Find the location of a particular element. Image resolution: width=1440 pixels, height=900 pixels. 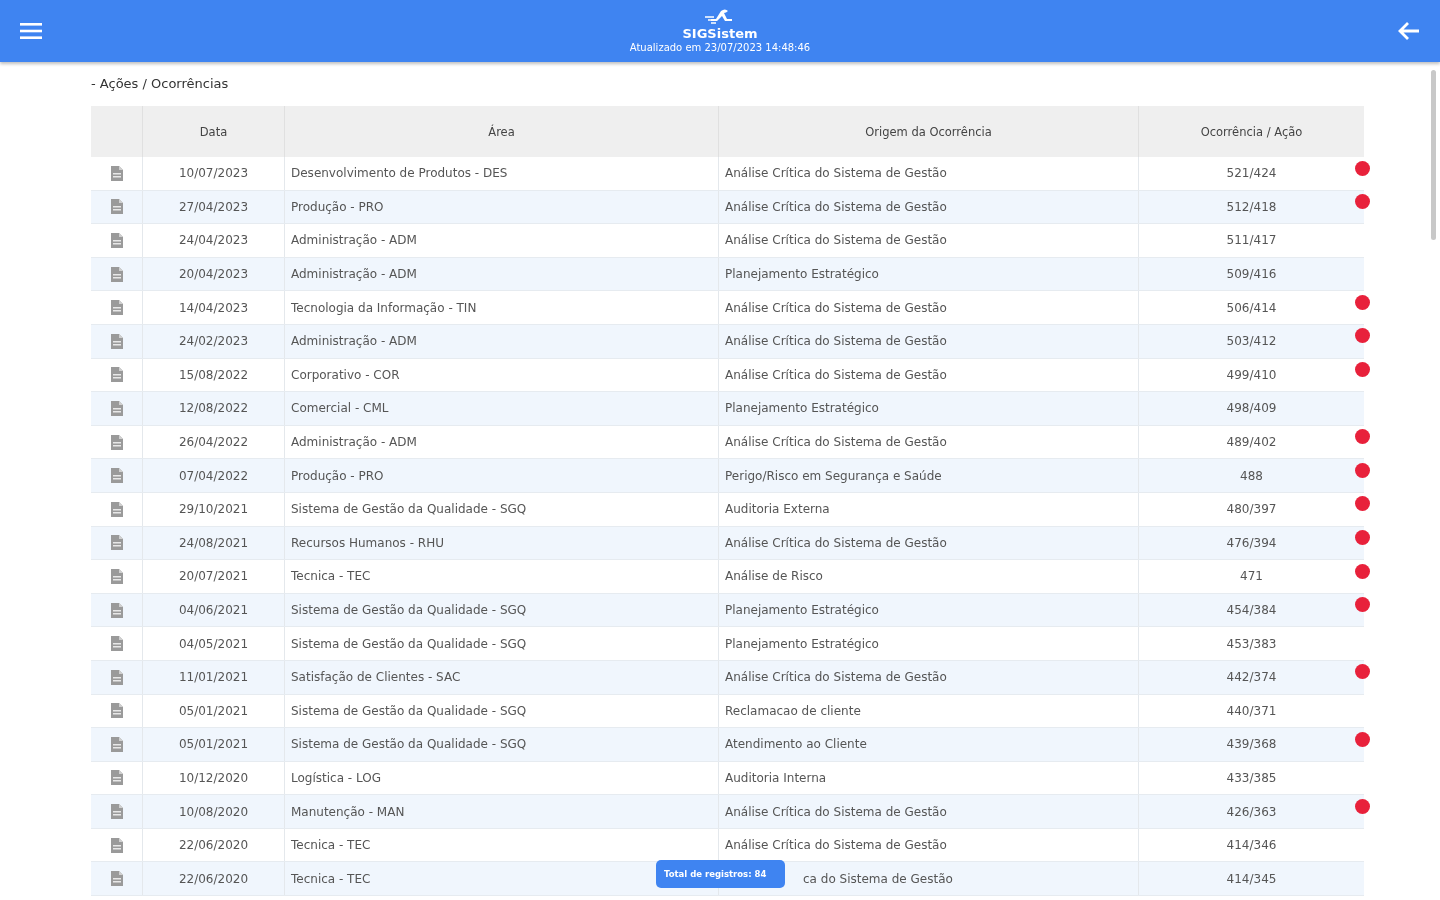

column-header: Data is located at coordinates (213, 131).